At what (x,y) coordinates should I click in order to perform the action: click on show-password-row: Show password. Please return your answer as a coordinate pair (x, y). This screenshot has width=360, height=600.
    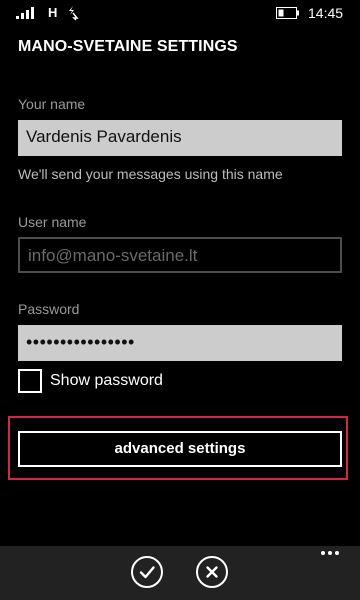
    Looking at the image, I should click on (118, 381).